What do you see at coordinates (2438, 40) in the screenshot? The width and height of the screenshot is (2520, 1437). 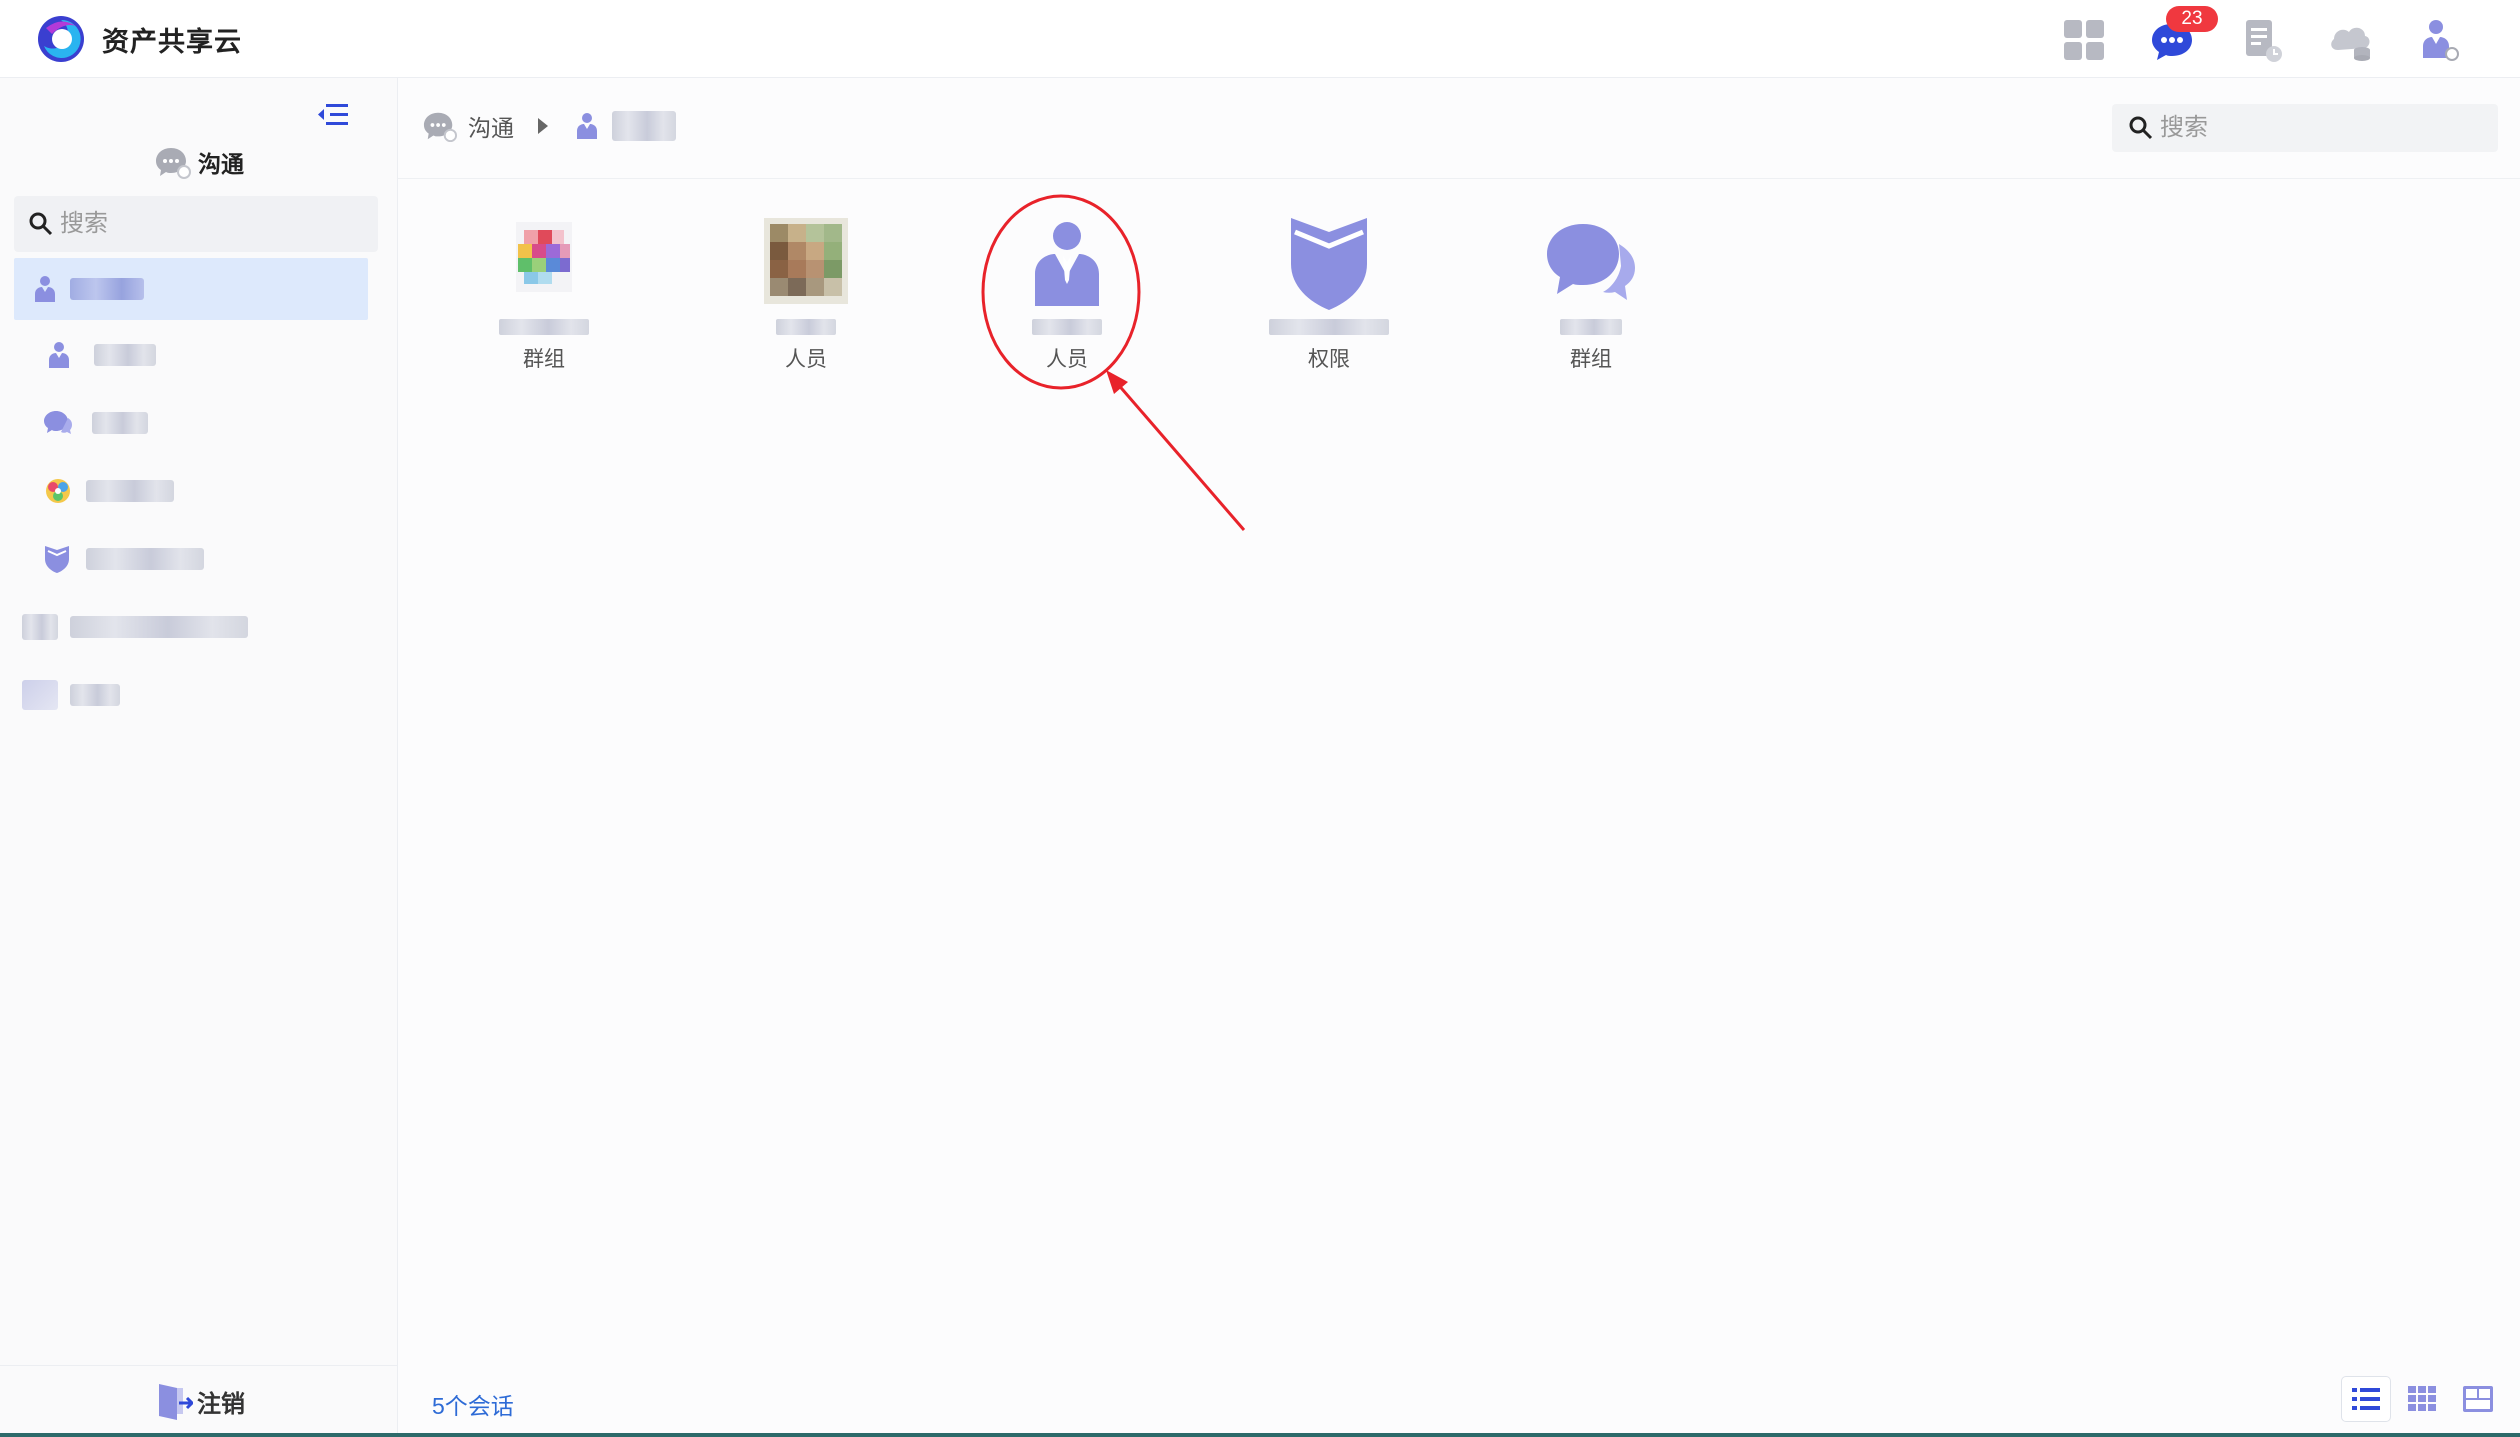 I see `user-profile-icon` at bounding box center [2438, 40].